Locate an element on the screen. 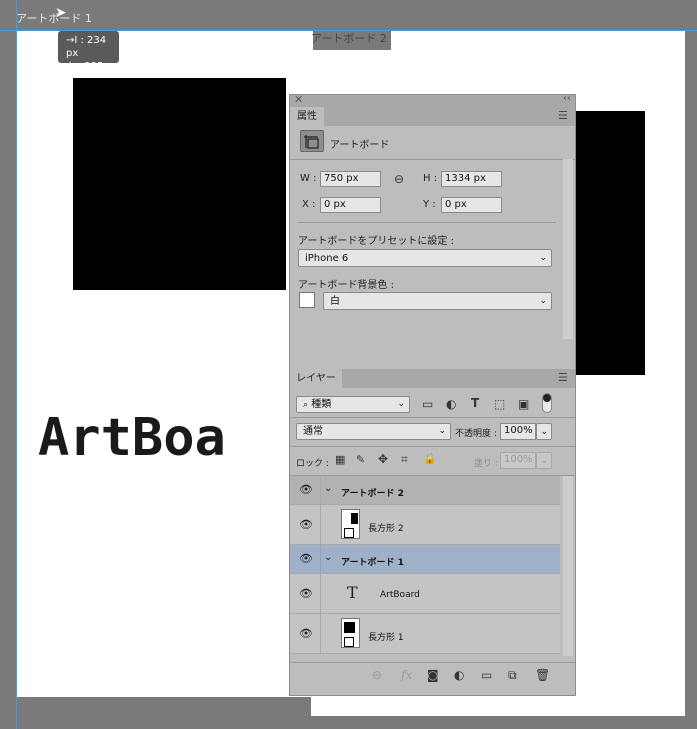  search-icon: ⌕ is located at coordinates (306, 405).